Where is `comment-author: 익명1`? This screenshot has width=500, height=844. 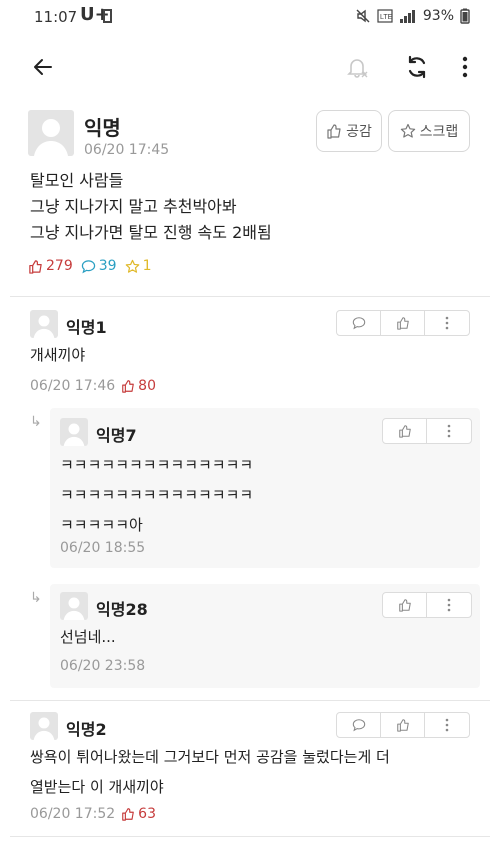
comment-author: 익명1 is located at coordinates (86, 327).